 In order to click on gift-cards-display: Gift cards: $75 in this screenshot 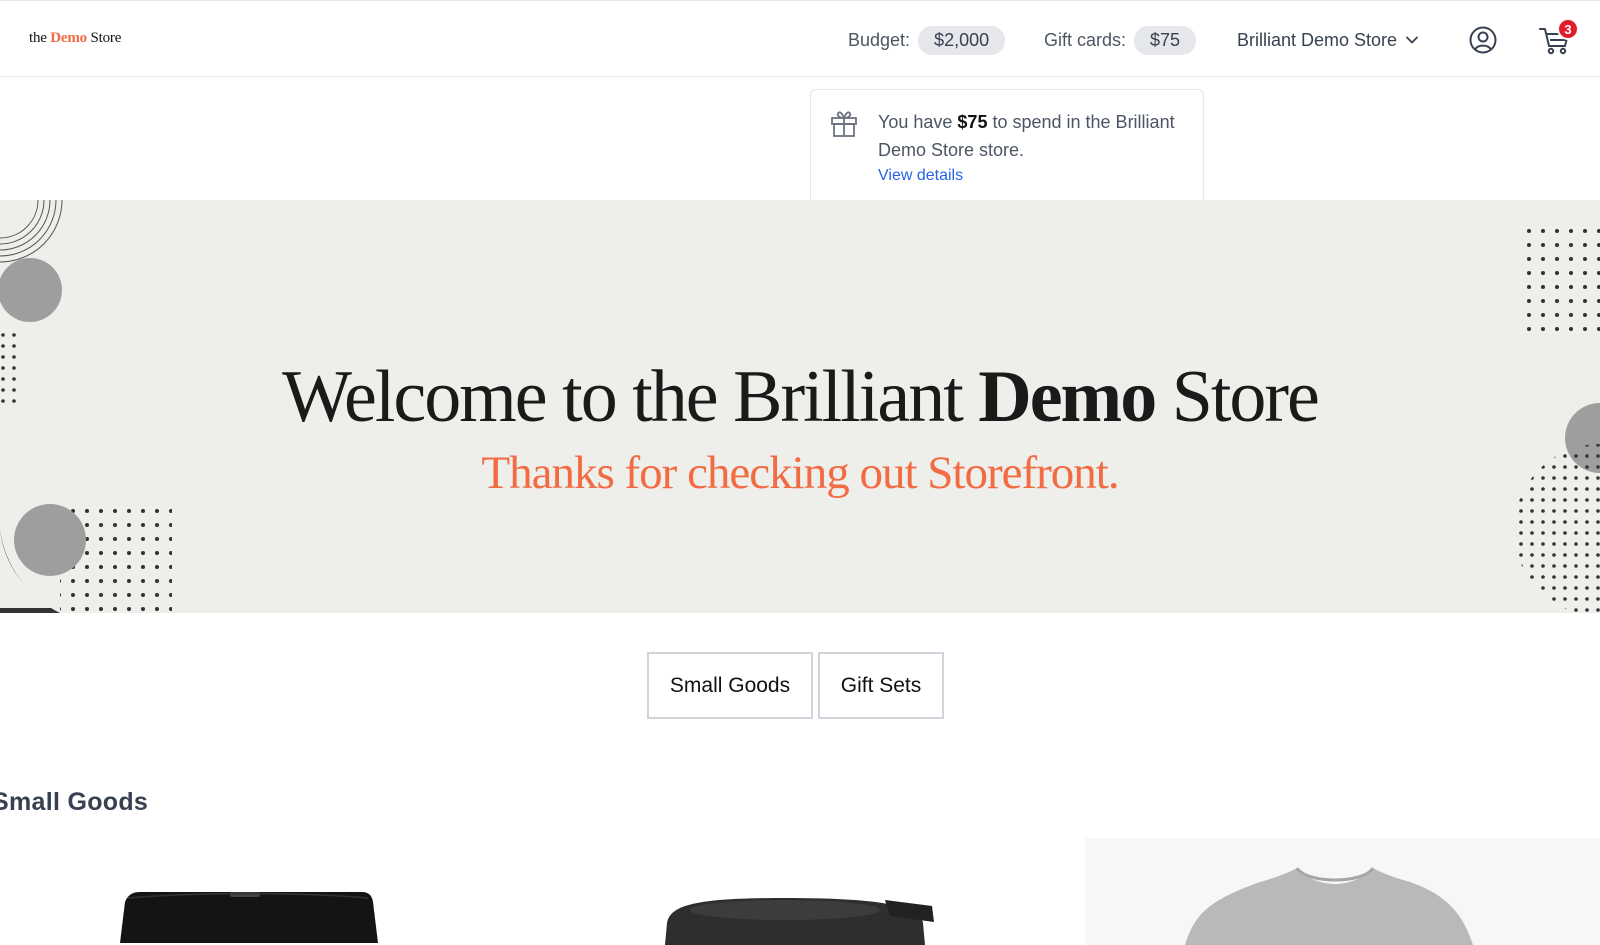, I will do `click(1120, 40)`.